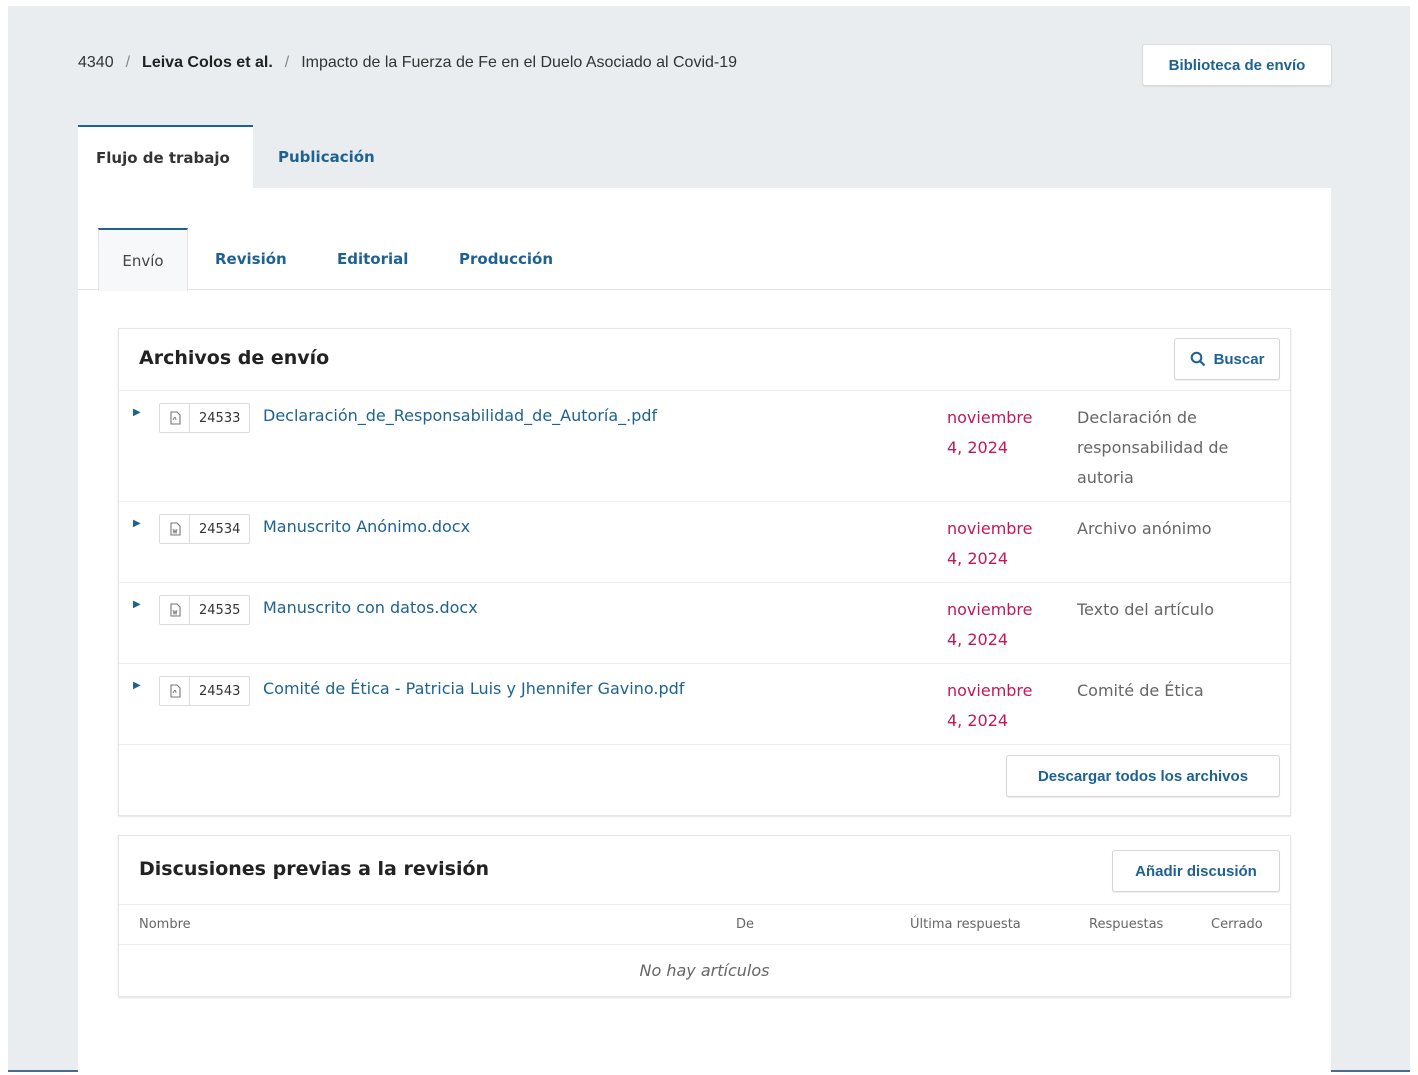 Image resolution: width=1418 pixels, height=1075 pixels. Describe the element at coordinates (234, 358) in the screenshot. I see `card-title: Archivos de envío` at that location.